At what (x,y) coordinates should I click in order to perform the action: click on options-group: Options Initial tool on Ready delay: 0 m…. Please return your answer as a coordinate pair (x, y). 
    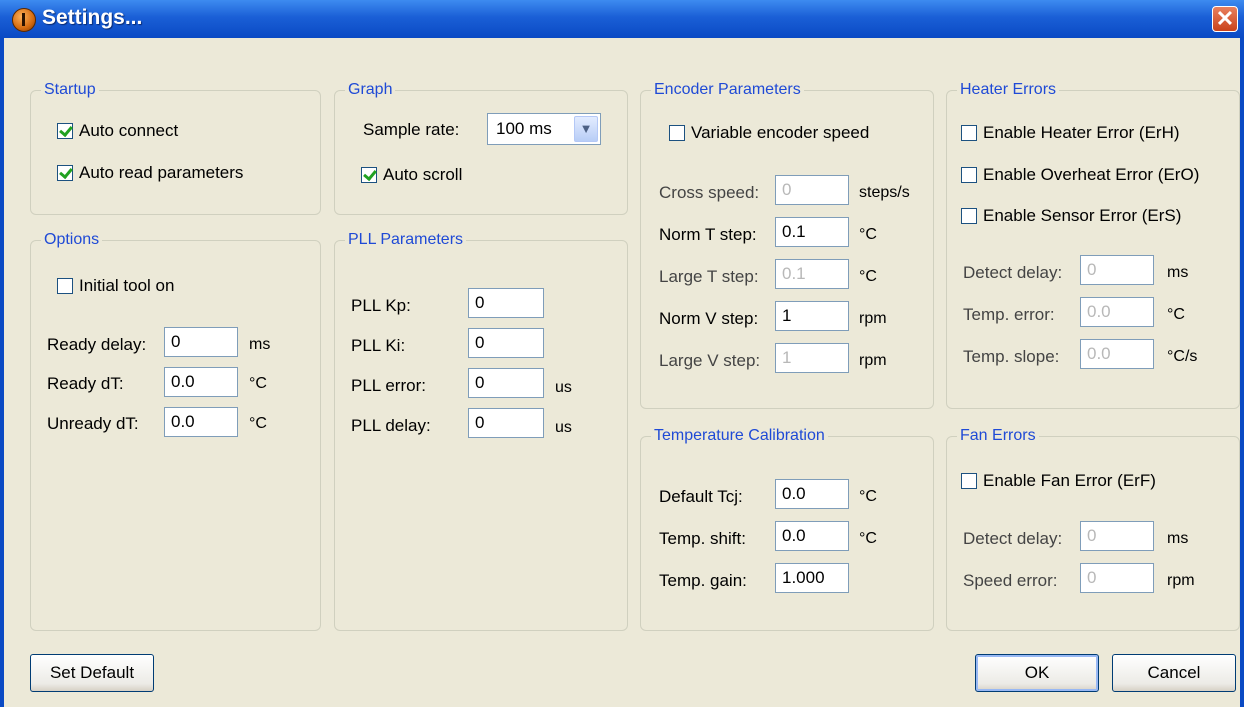
    Looking at the image, I should click on (175, 430).